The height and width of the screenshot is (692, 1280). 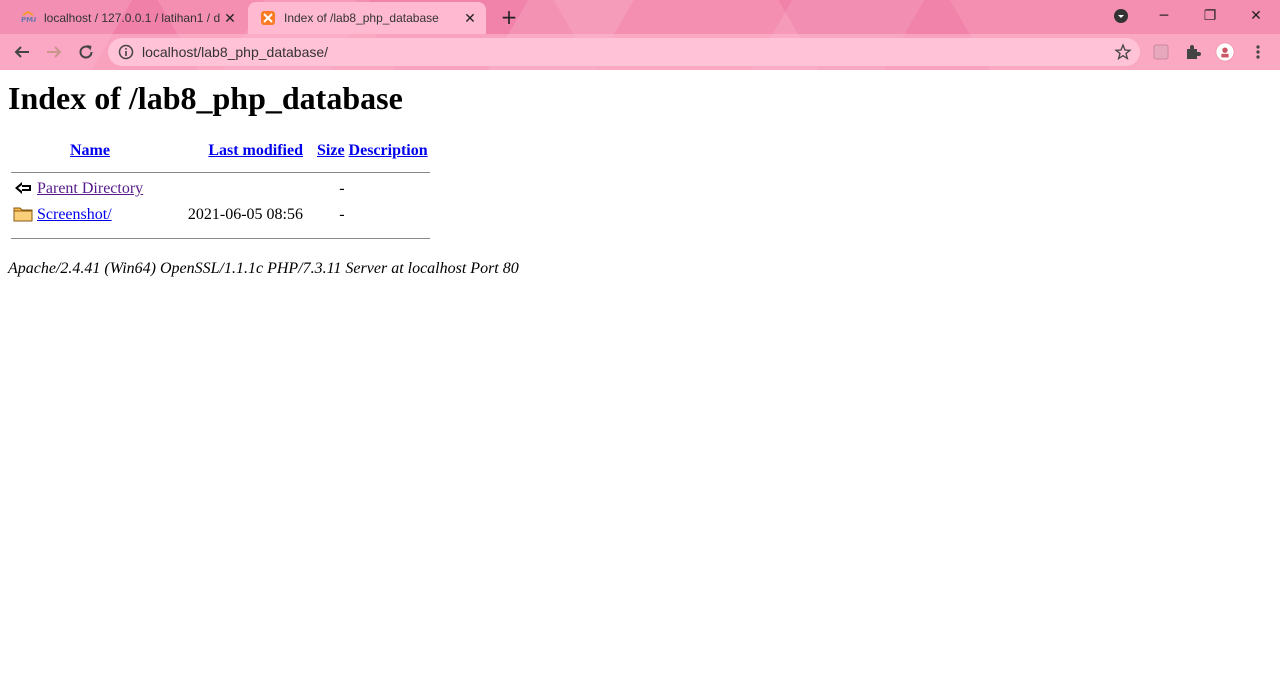 I want to click on name-column-header: Name, so click(x=108, y=151).